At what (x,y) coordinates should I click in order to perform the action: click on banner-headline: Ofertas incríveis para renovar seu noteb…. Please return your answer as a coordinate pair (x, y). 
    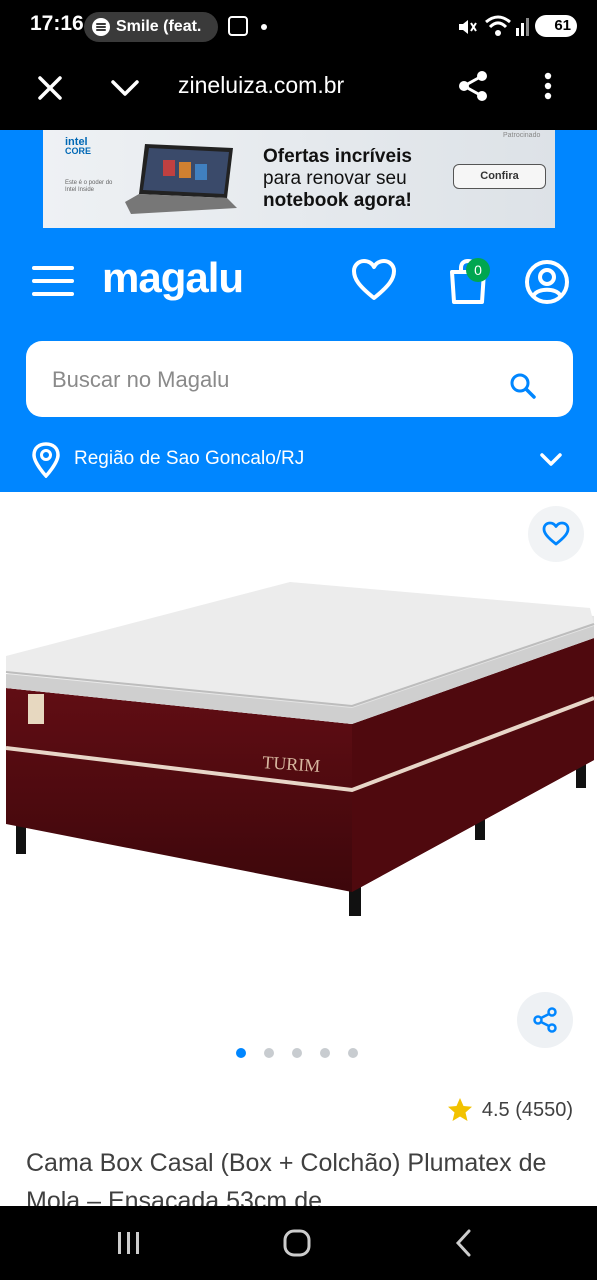
    Looking at the image, I should click on (337, 178).